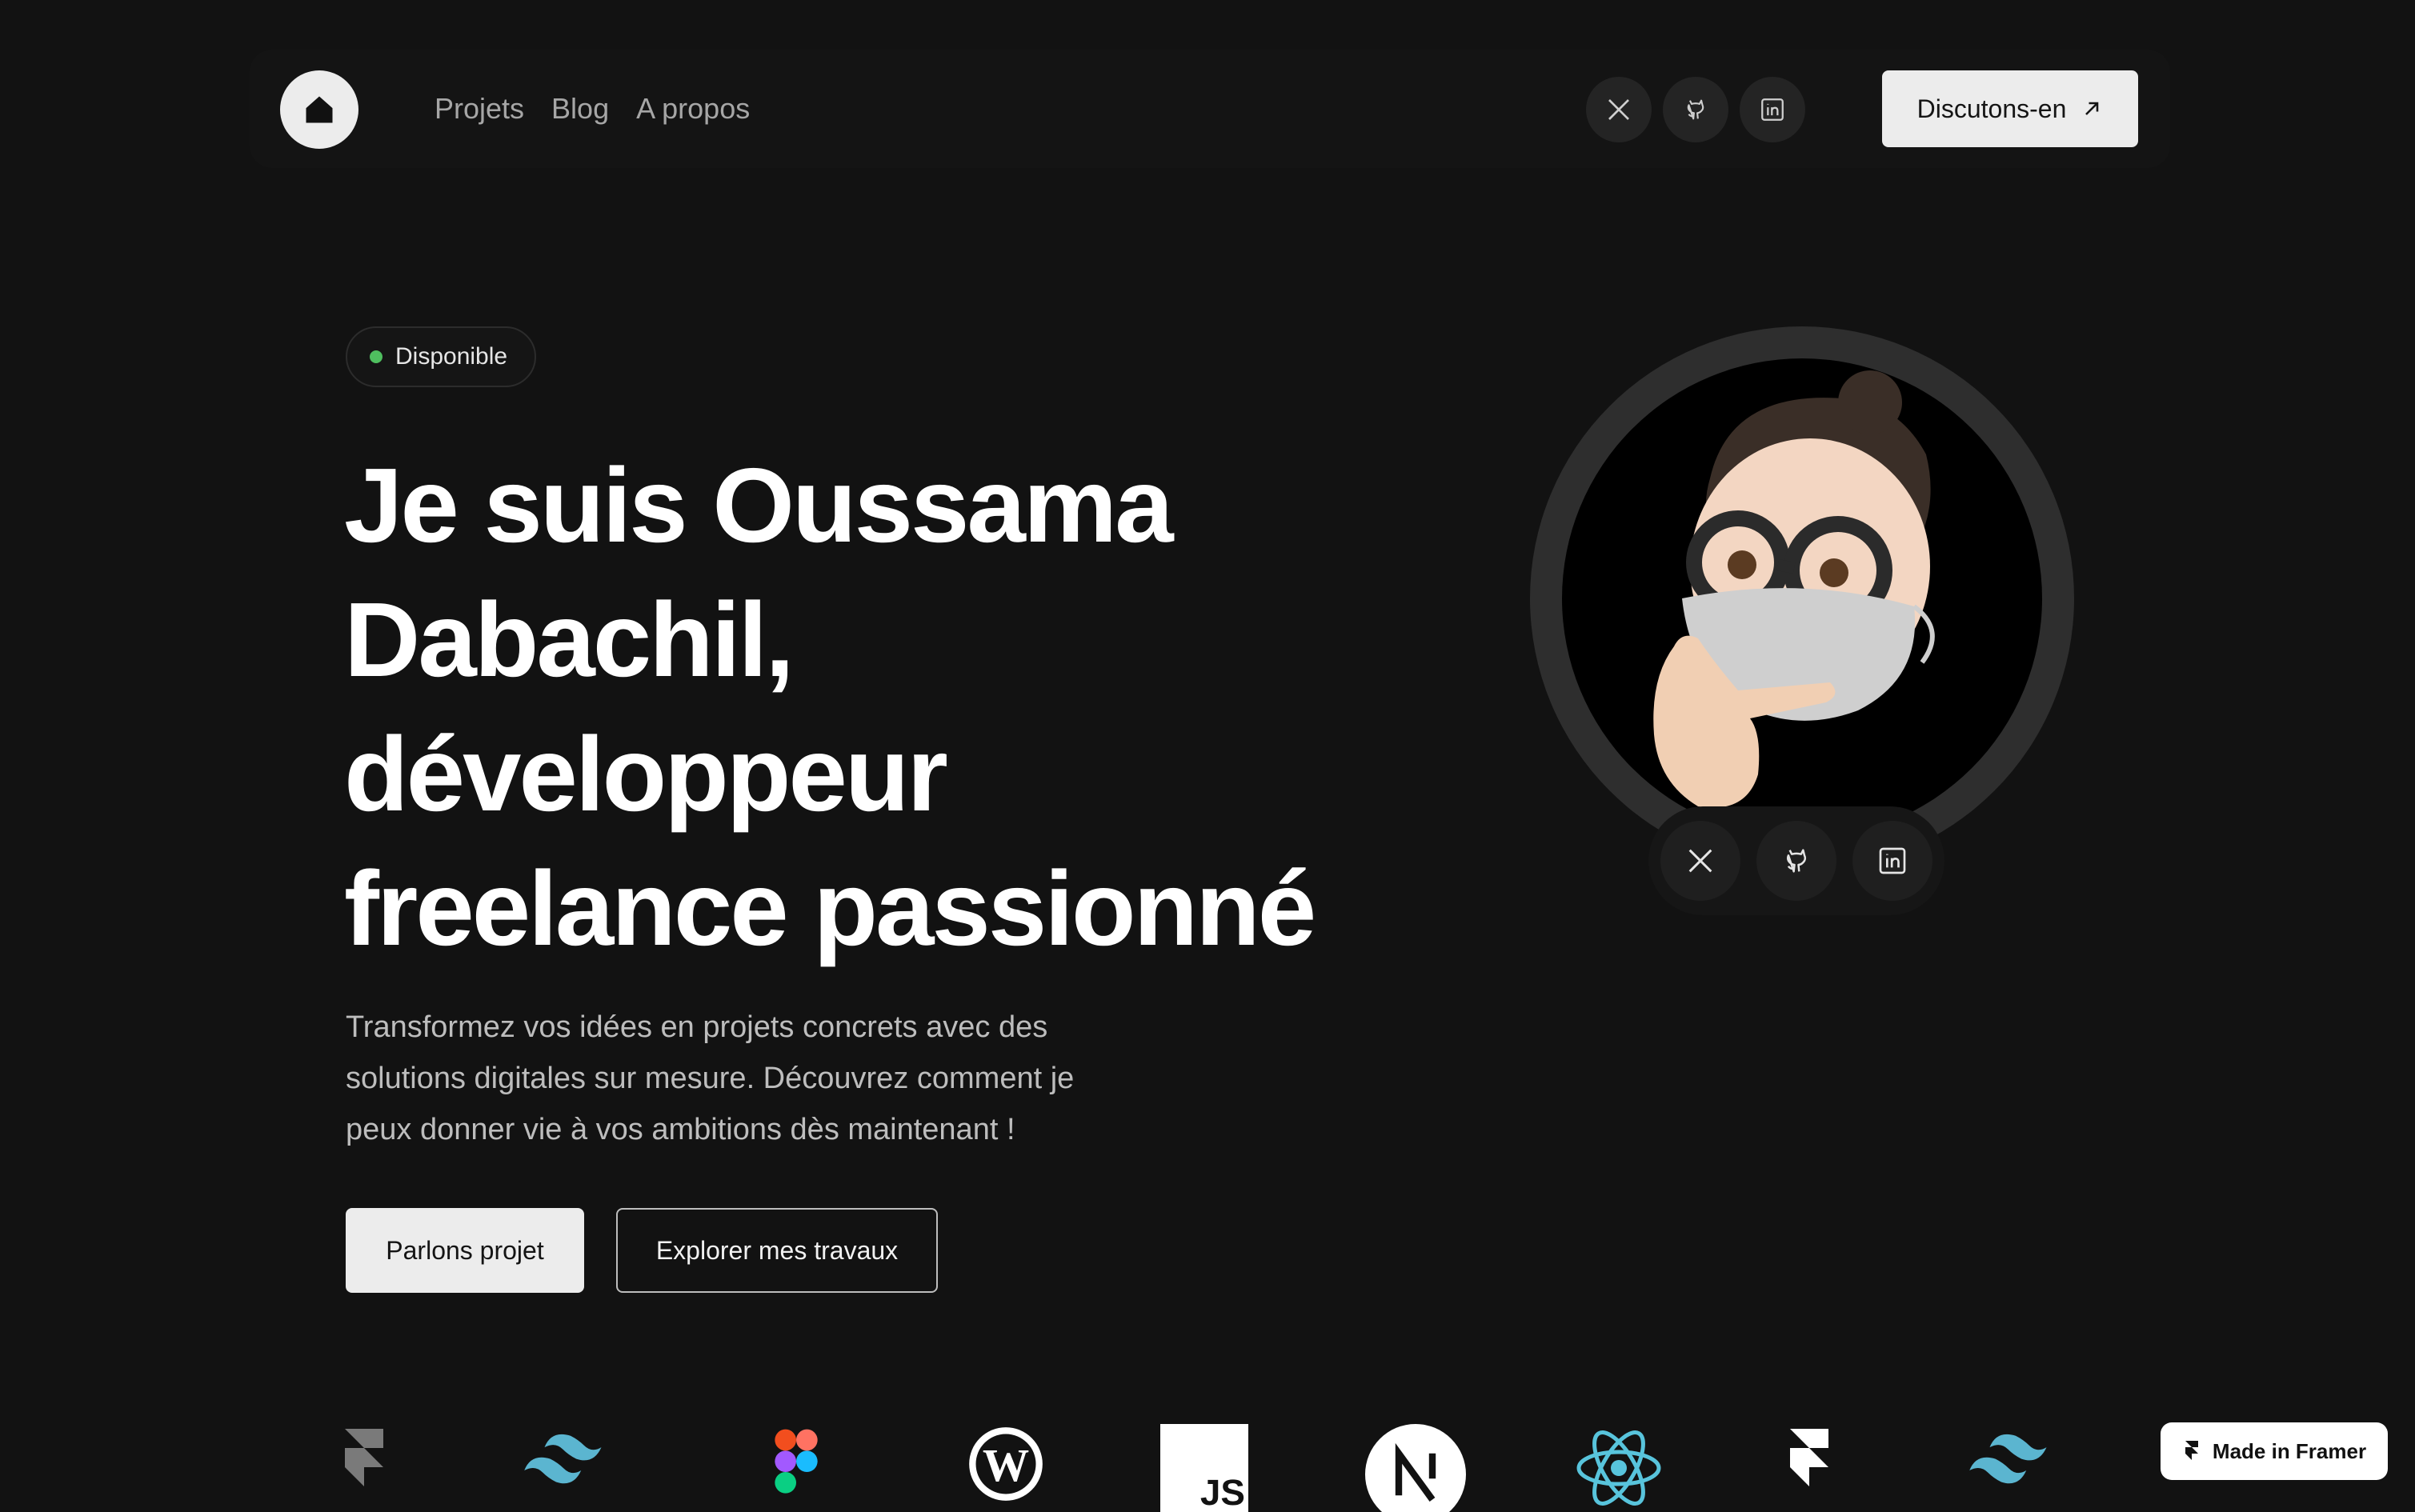  I want to click on avatar-x-link, so click(1700, 861).